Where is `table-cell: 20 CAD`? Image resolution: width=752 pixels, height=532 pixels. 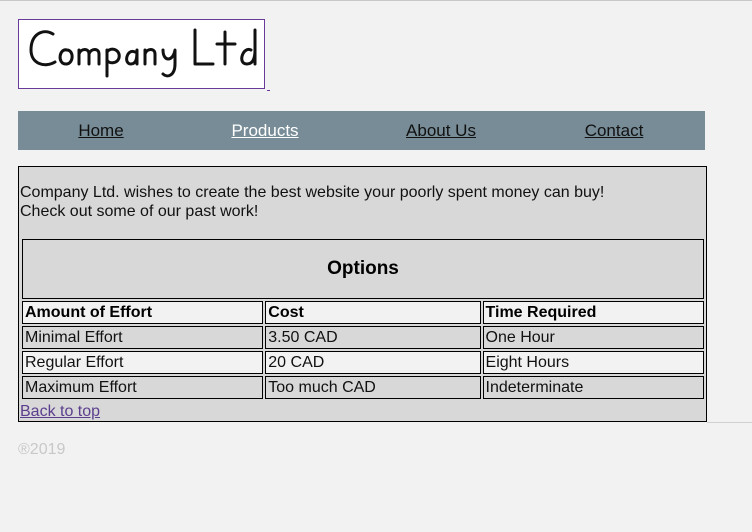
table-cell: 20 CAD is located at coordinates (373, 362).